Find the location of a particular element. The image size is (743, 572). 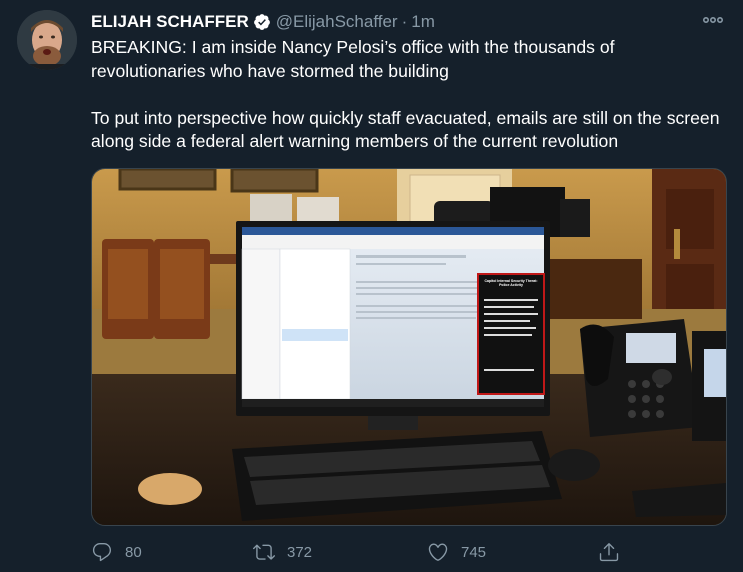

reply-icon is located at coordinates (102, 552).